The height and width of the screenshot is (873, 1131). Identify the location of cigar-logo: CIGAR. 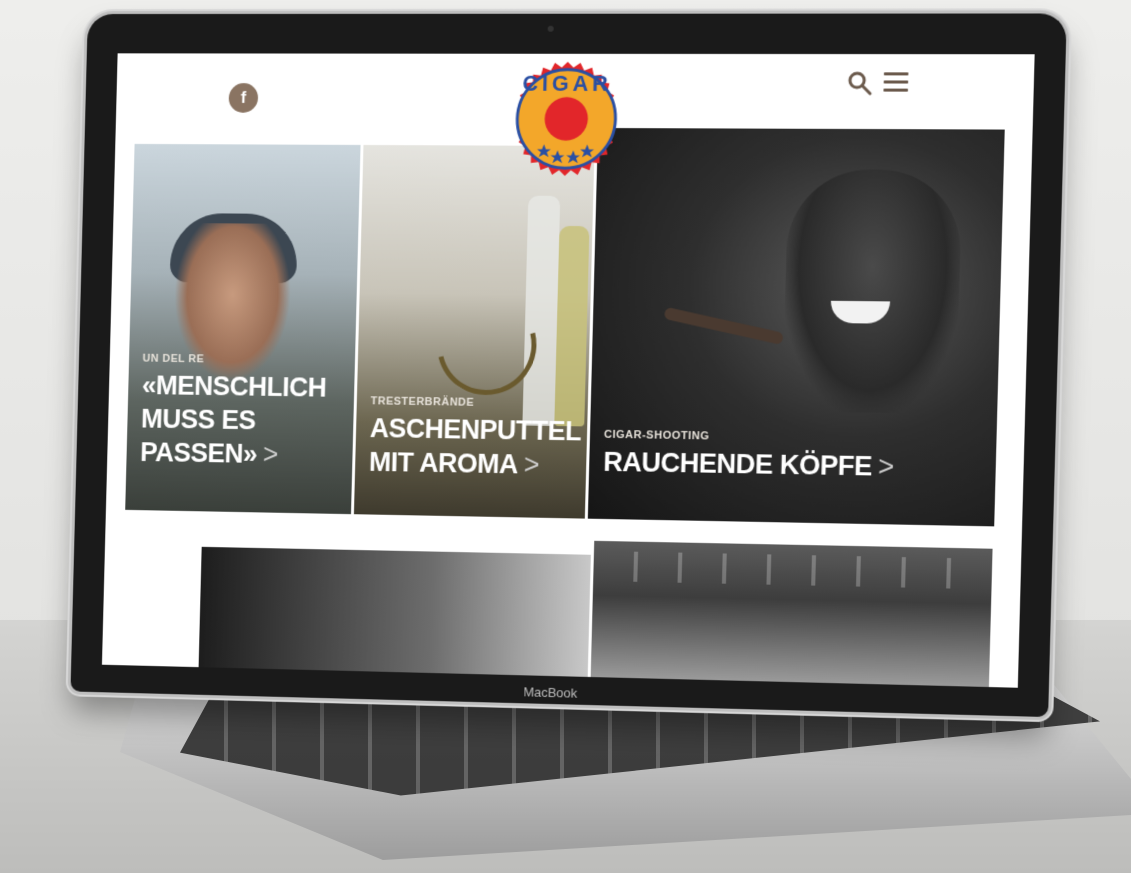
(566, 119).